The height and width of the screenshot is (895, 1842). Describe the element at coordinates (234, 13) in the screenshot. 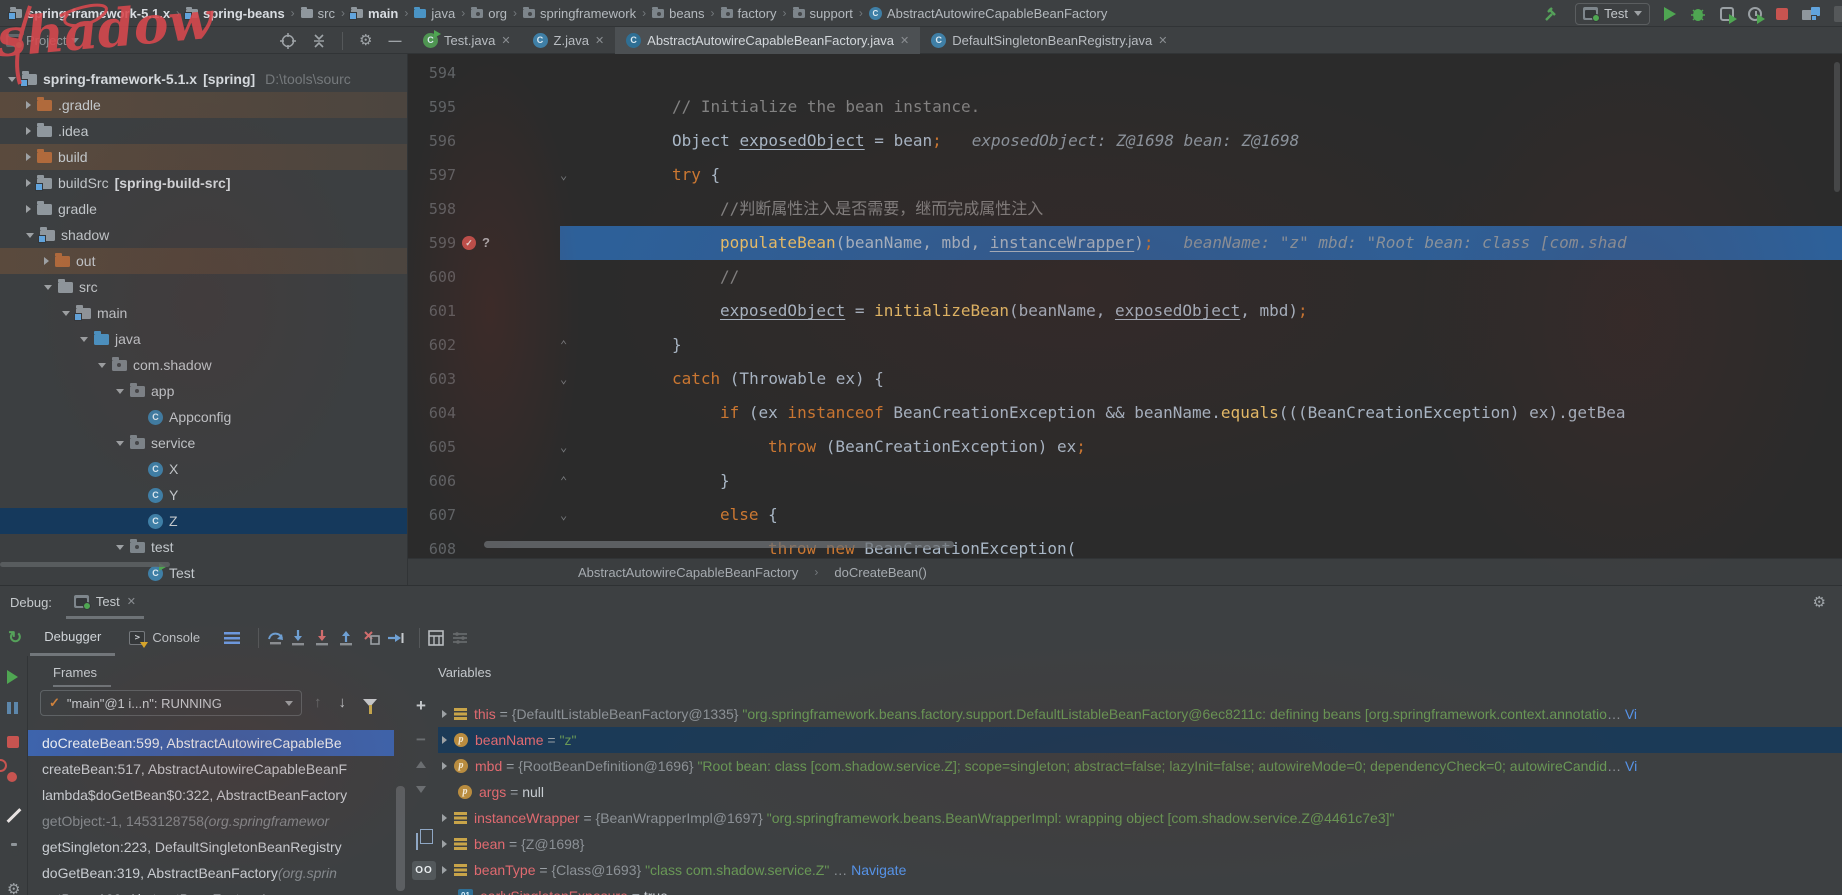

I see `breadcrumb-spring-beans: spring-beans` at that location.